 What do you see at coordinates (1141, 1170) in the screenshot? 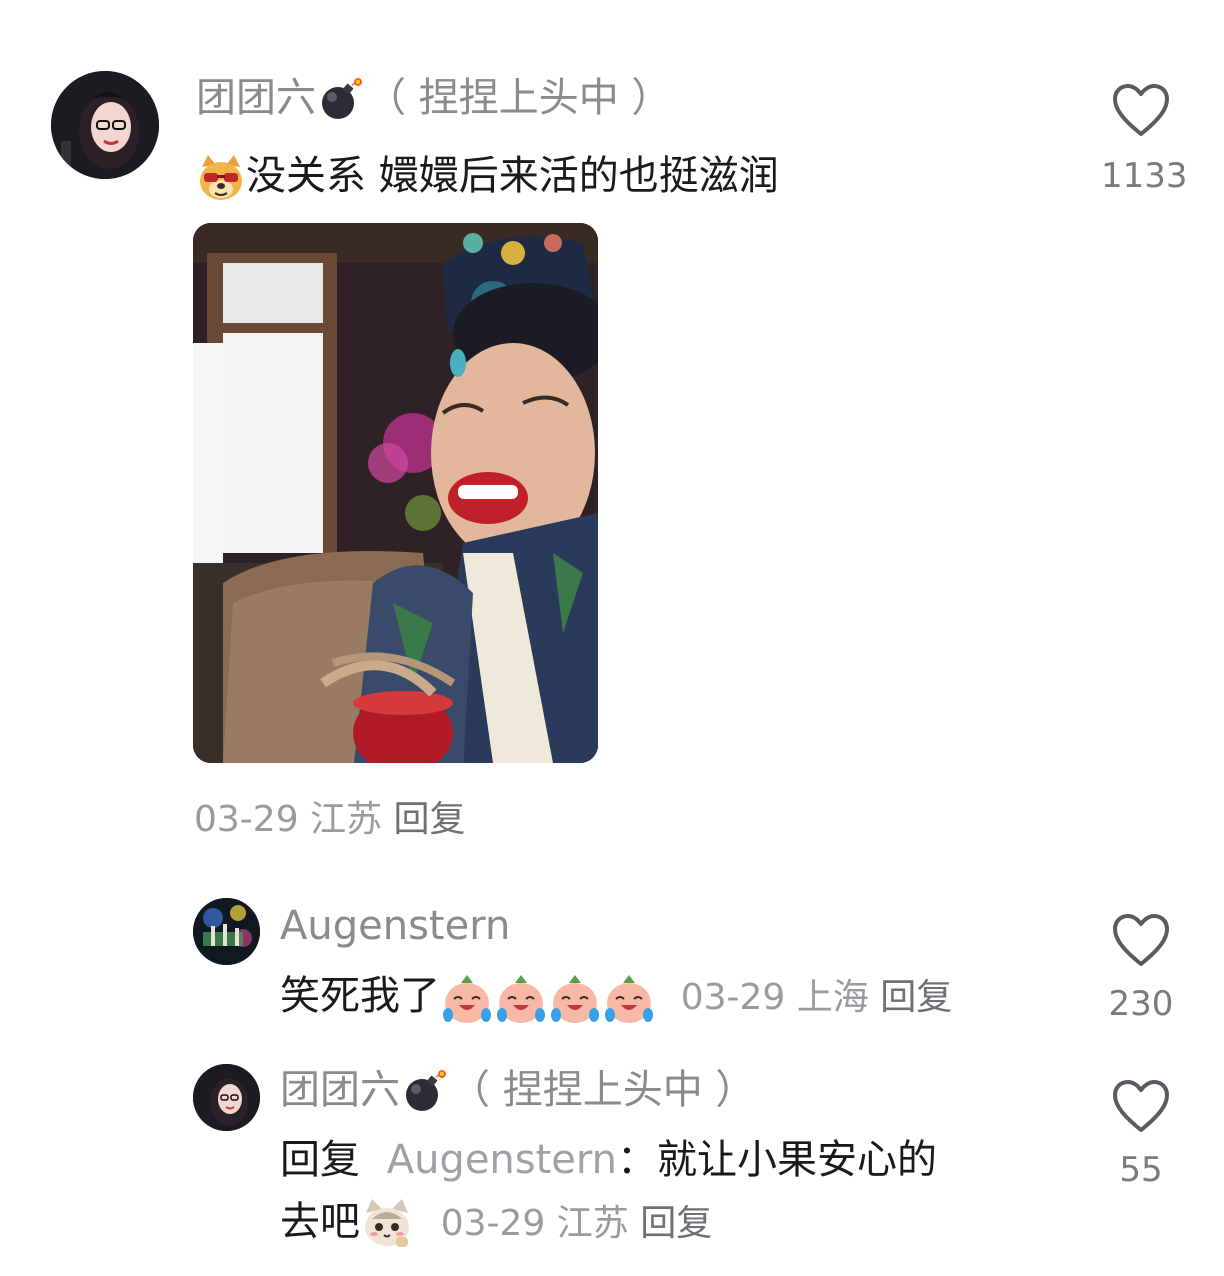
I see `like-count: 55` at bounding box center [1141, 1170].